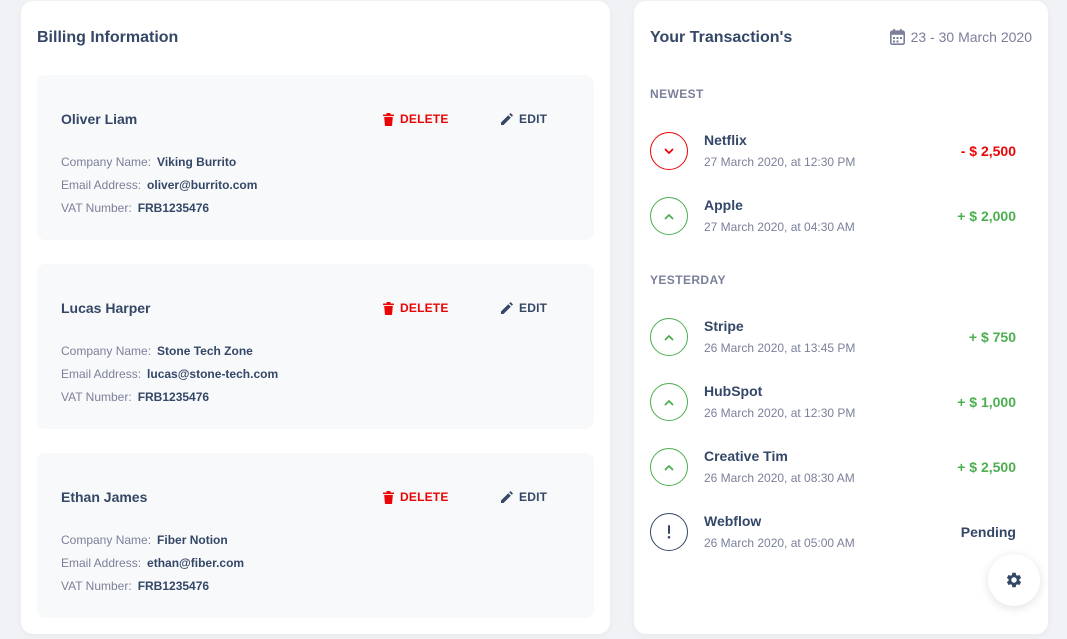  I want to click on transaction-amount: - $ 2,500, so click(988, 151).